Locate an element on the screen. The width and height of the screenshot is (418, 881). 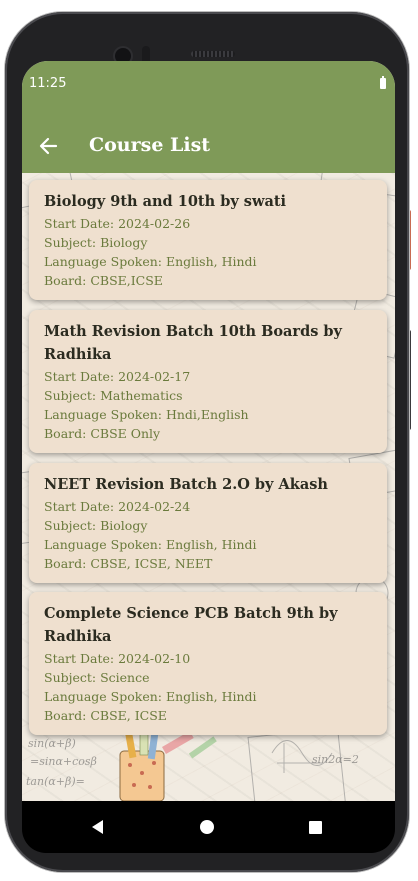
course-title: NEET Revision Batch 2.O by Akash is located at coordinates (186, 484).